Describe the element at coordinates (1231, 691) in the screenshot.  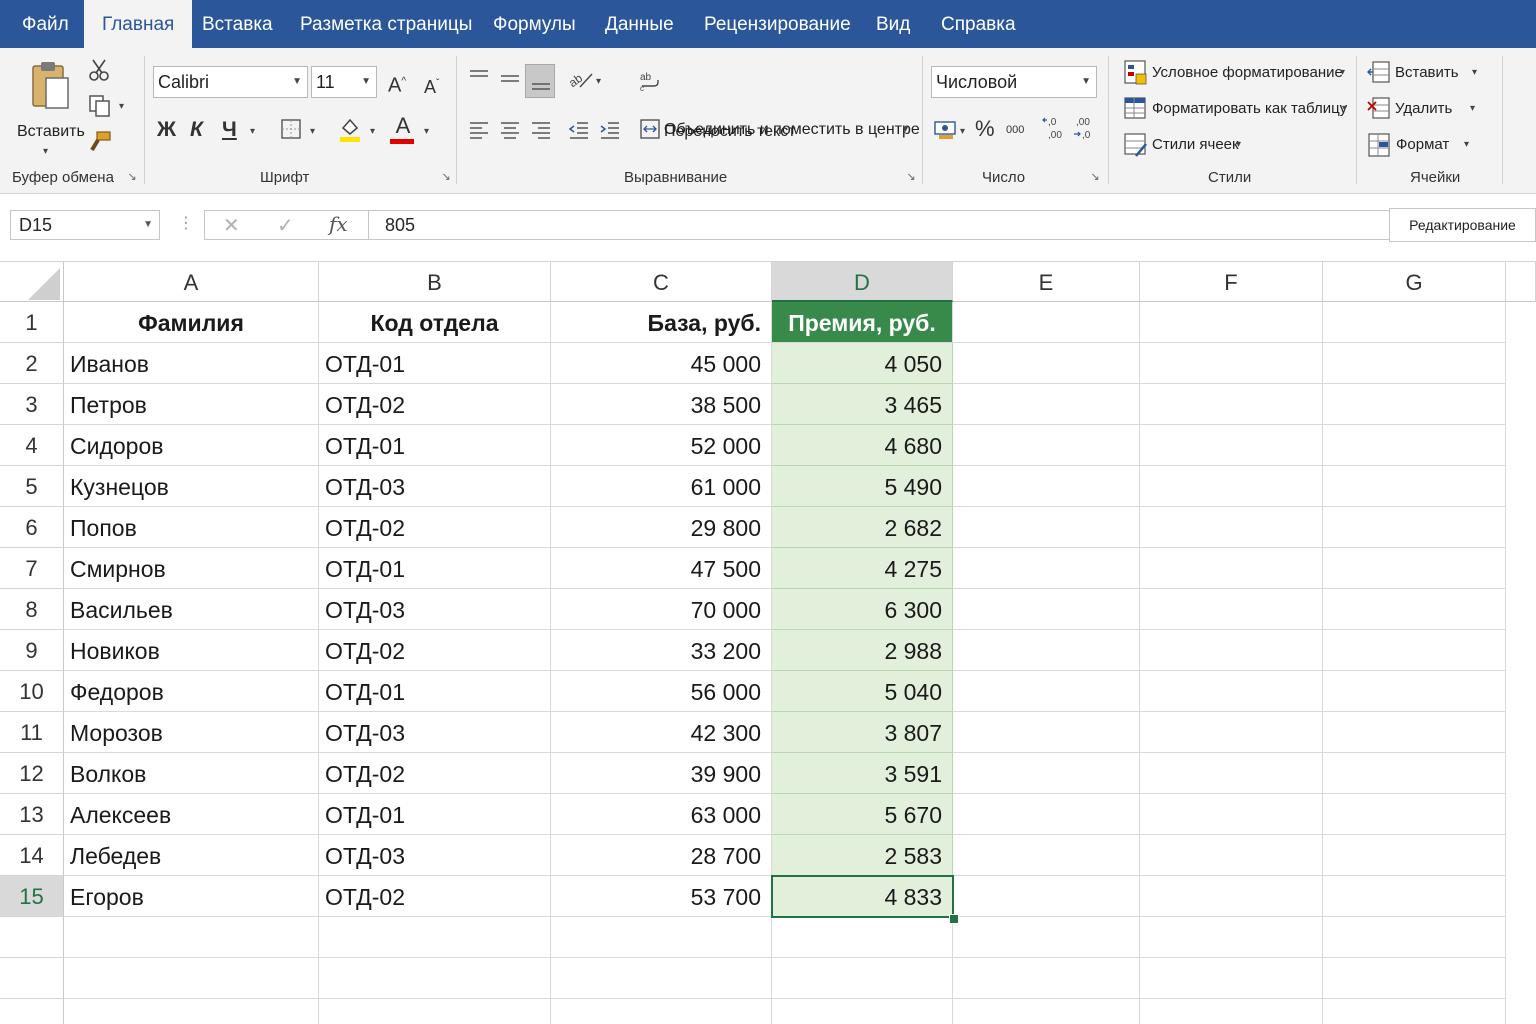
I see `cell-f10` at that location.